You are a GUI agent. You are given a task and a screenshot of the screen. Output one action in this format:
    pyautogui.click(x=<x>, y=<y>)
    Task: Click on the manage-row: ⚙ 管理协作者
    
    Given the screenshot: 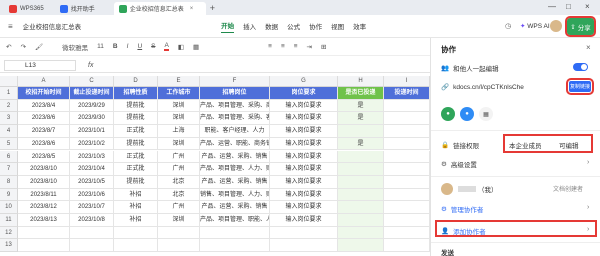 What is the action you would take?
    pyautogui.click(x=462, y=209)
    